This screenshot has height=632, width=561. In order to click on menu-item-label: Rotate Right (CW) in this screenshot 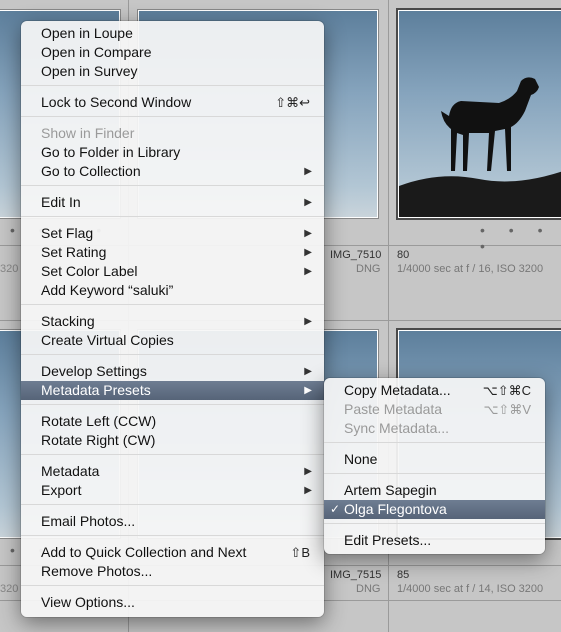, I will do `click(98, 440)`.